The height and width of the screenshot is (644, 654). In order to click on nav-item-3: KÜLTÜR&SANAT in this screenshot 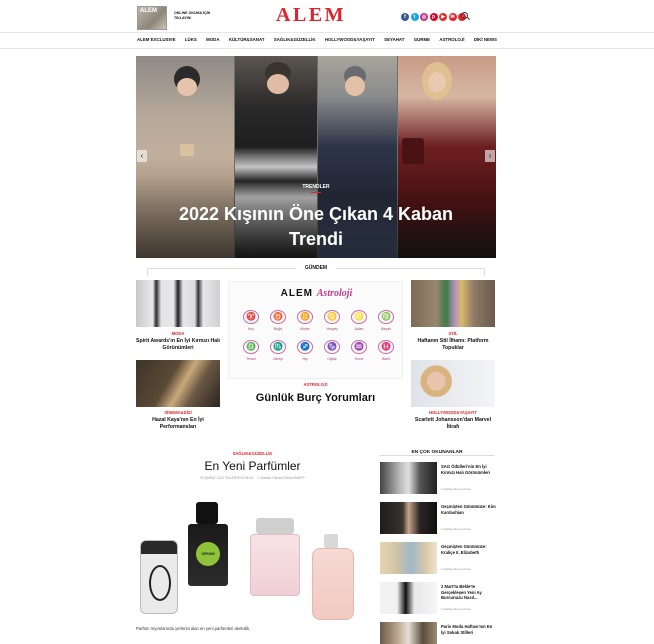, I will do `click(247, 41)`.